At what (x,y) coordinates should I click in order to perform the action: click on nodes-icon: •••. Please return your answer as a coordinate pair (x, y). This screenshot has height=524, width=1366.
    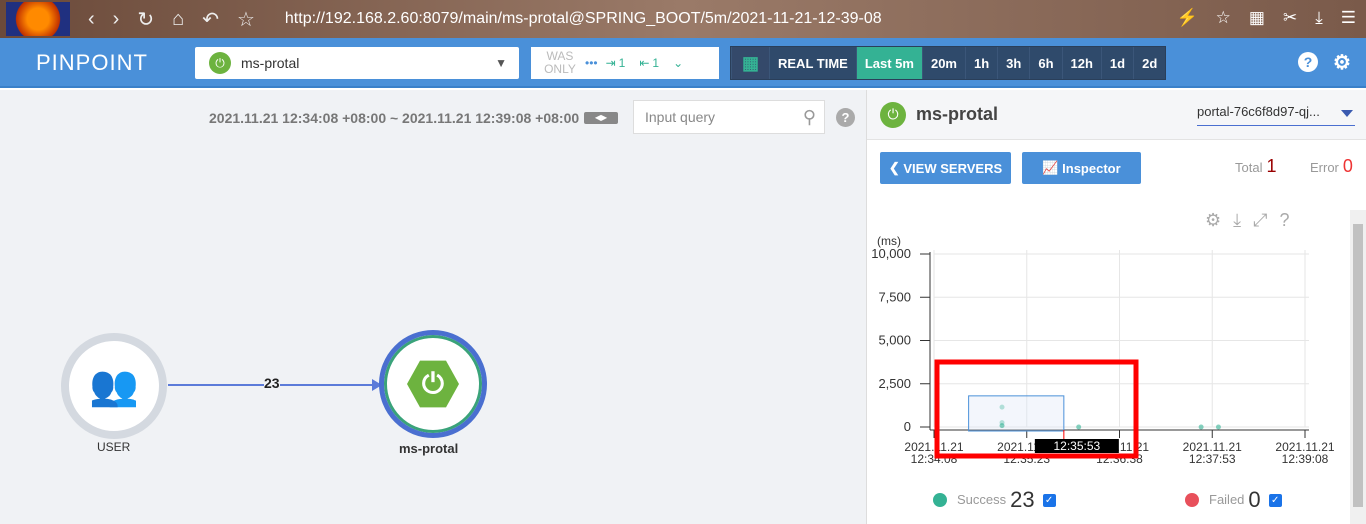
    Looking at the image, I should click on (591, 63).